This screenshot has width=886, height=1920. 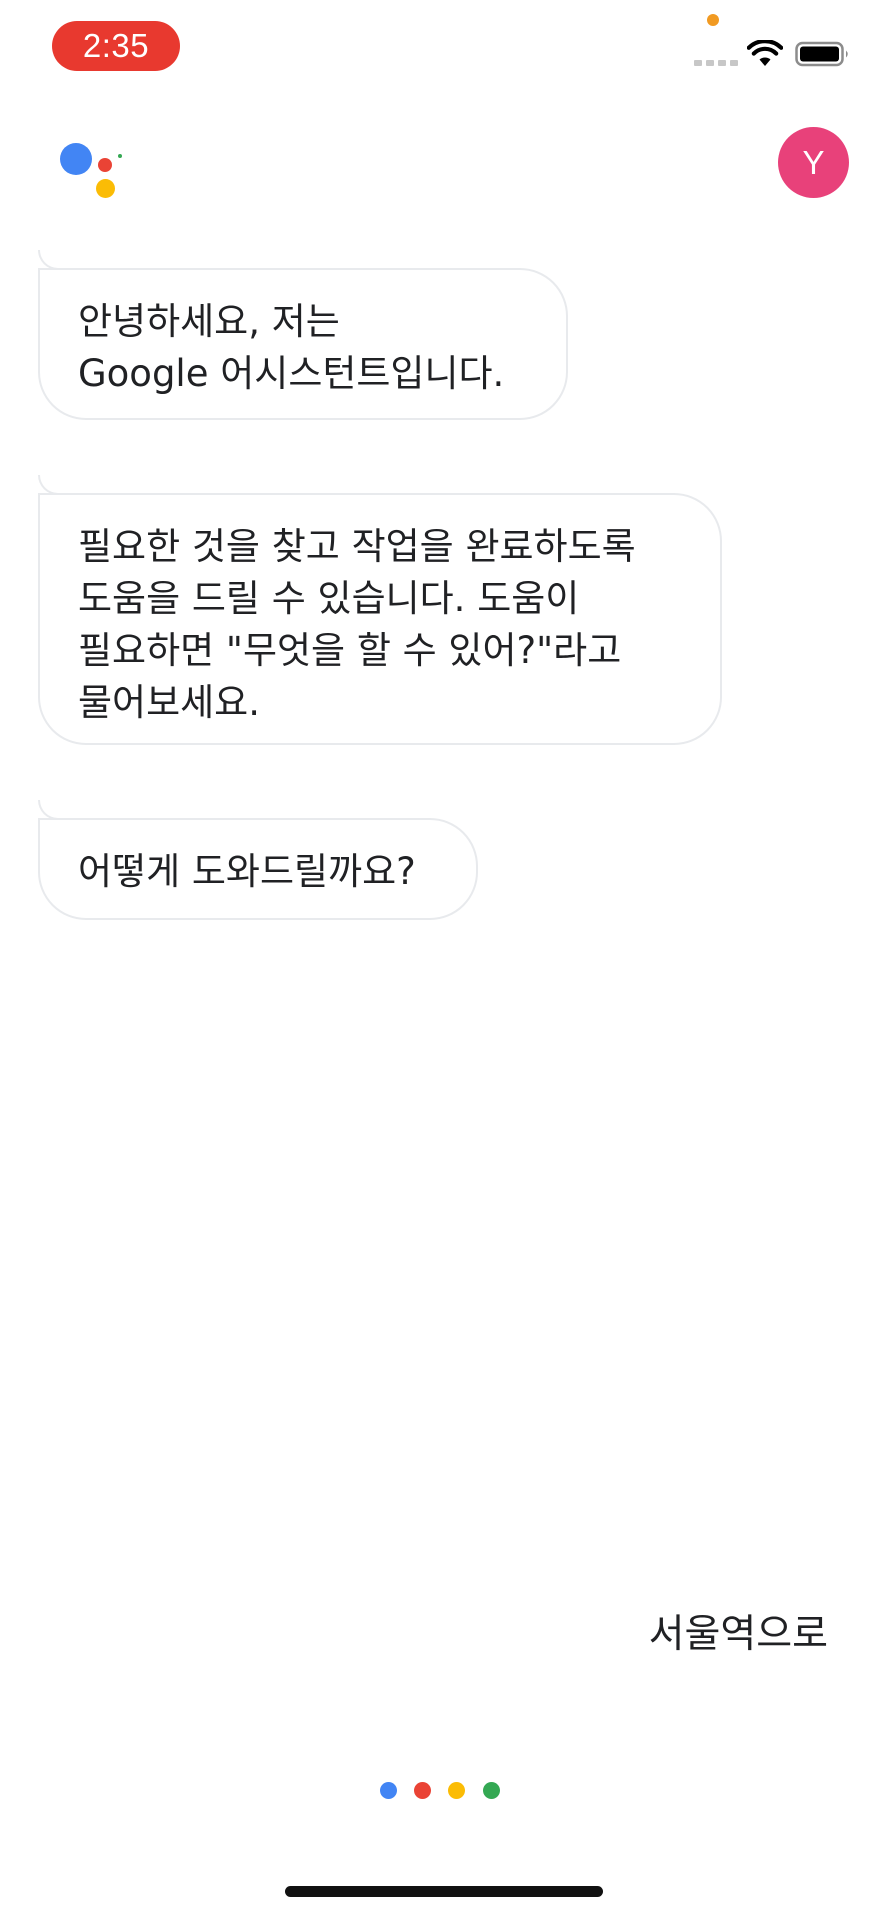 What do you see at coordinates (120, 156) in the screenshot?
I see `logo-green-dot` at bounding box center [120, 156].